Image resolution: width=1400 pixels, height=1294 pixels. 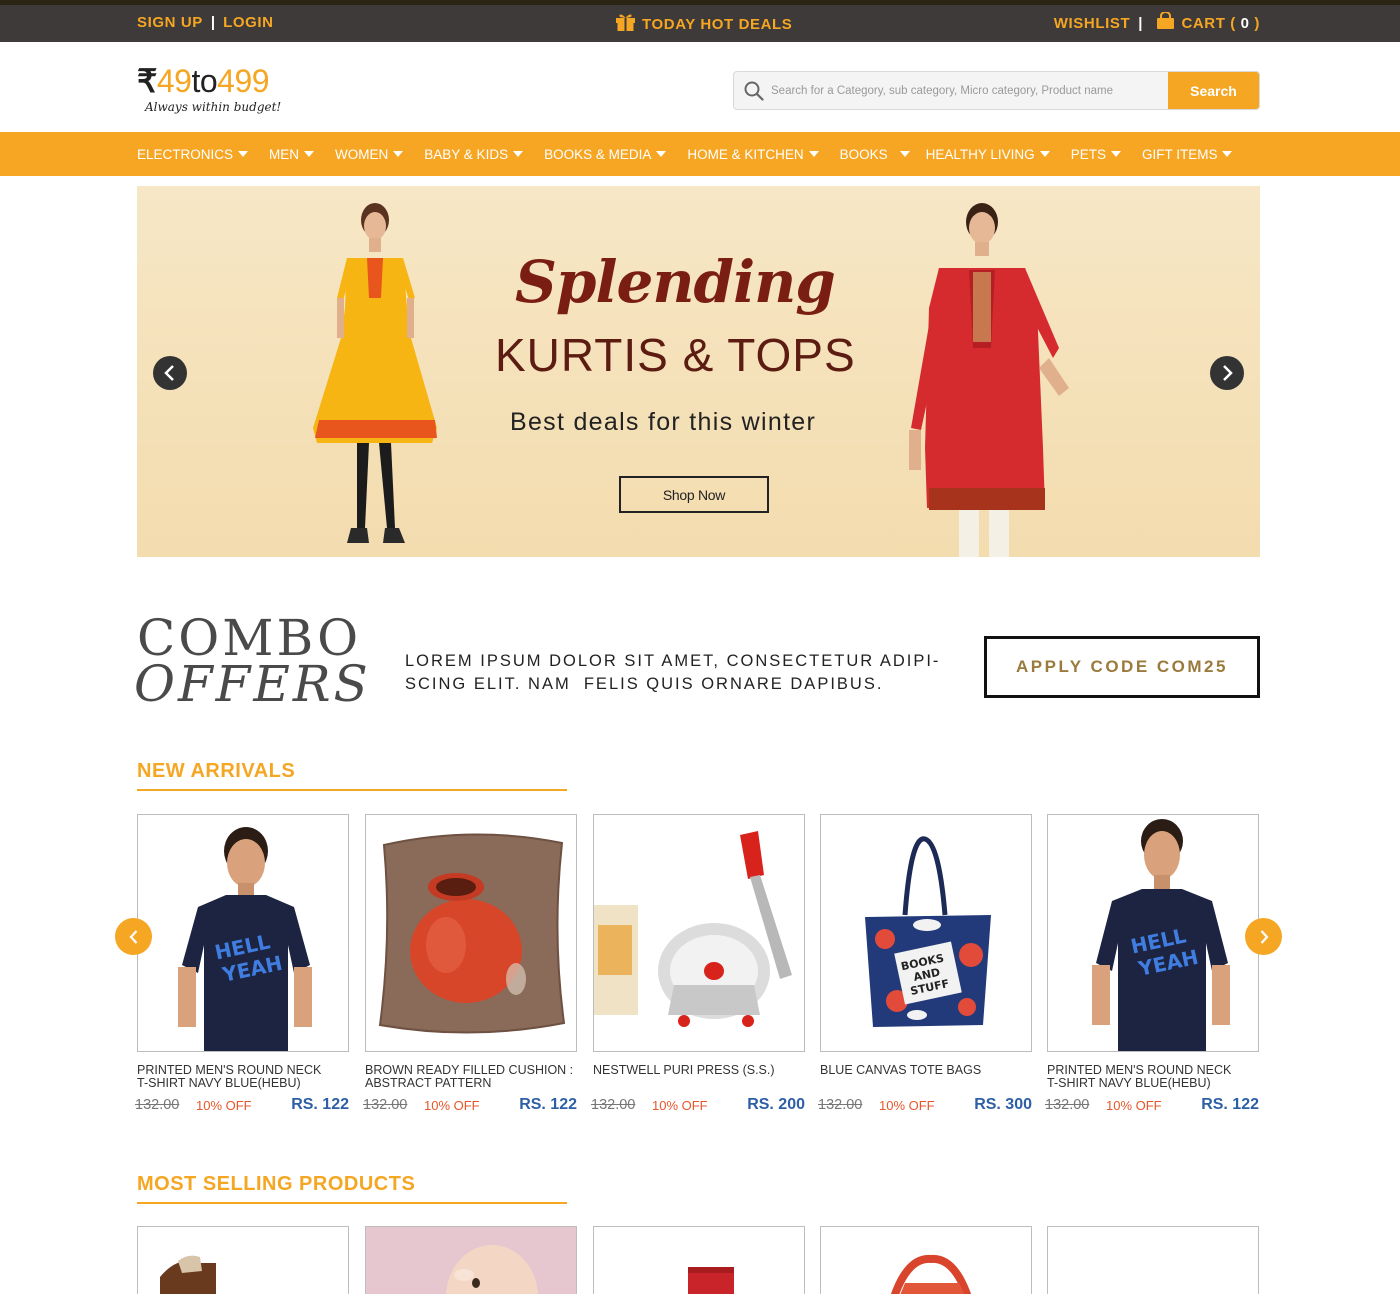 I want to click on new-arrivals-header: NEW ARRIVALS, so click(x=352, y=775).